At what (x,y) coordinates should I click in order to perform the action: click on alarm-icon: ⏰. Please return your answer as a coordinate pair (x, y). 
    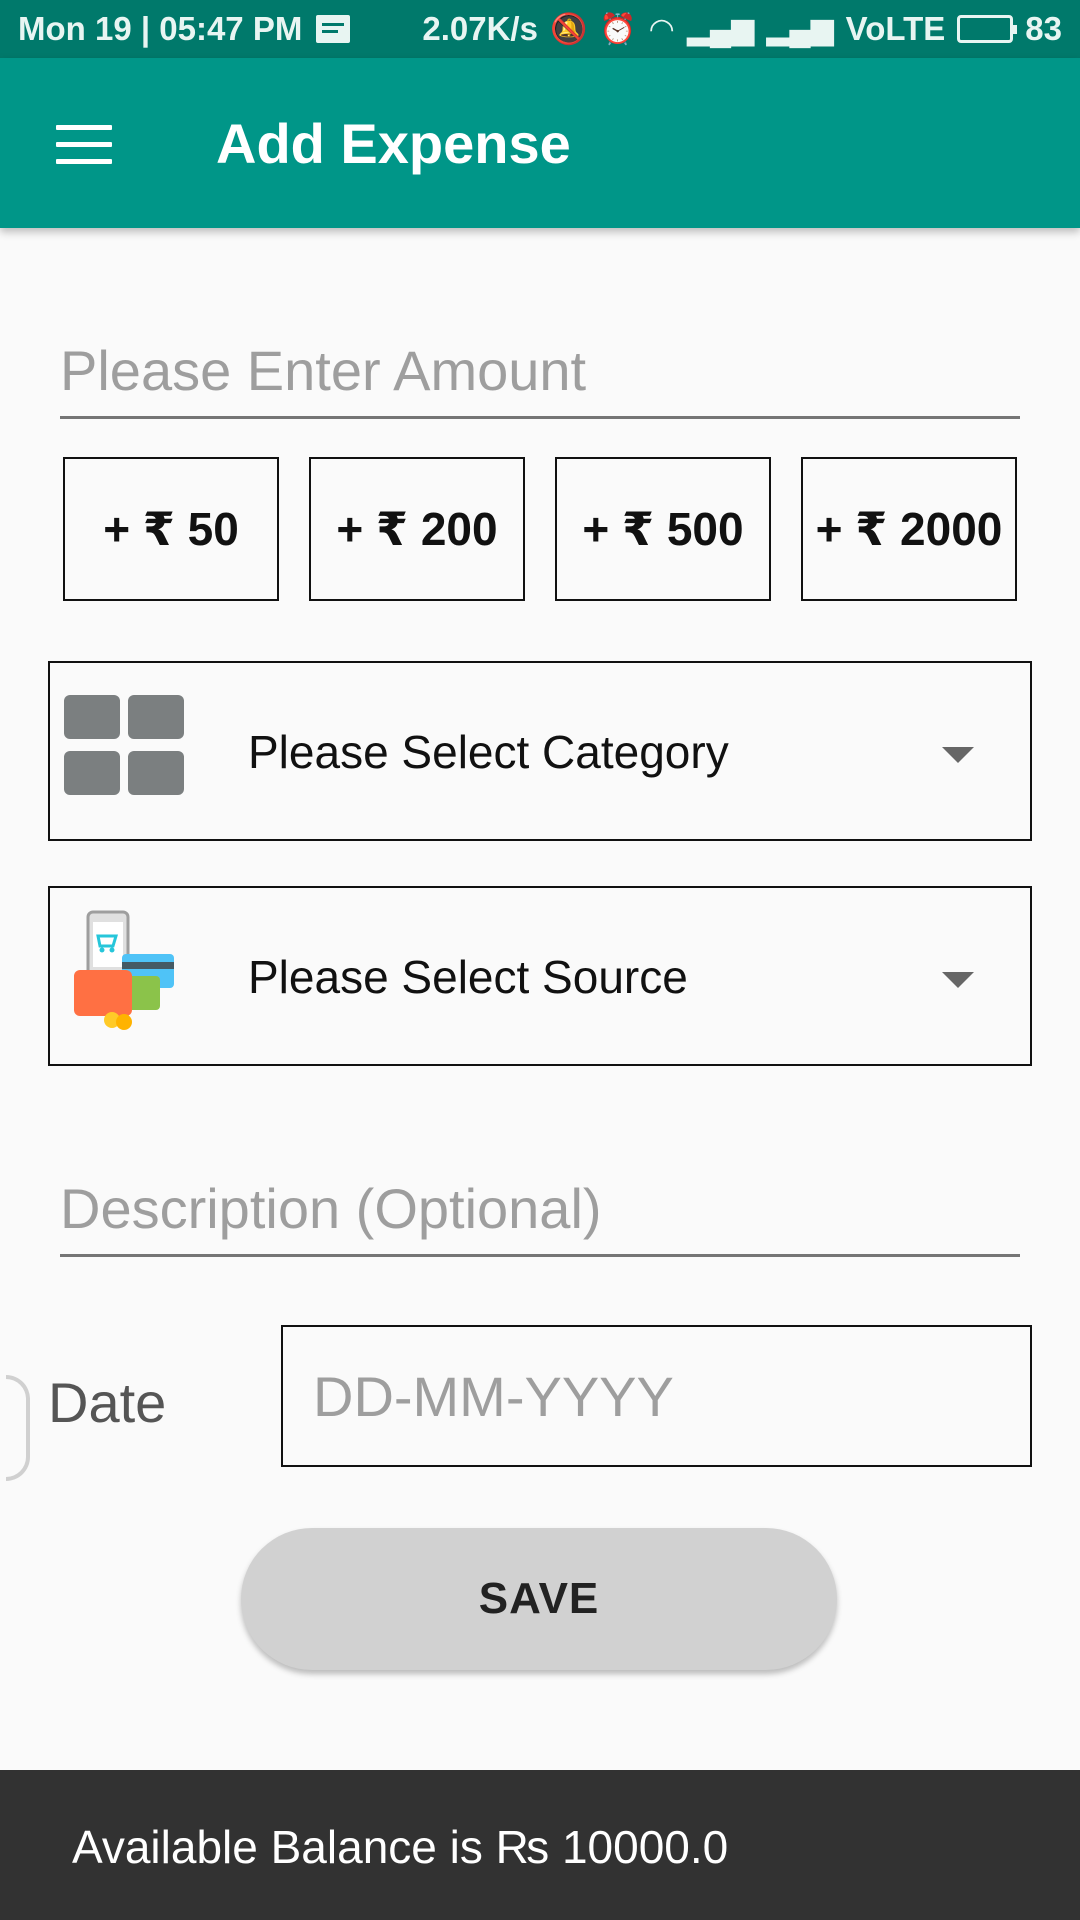
    Looking at the image, I should click on (618, 29).